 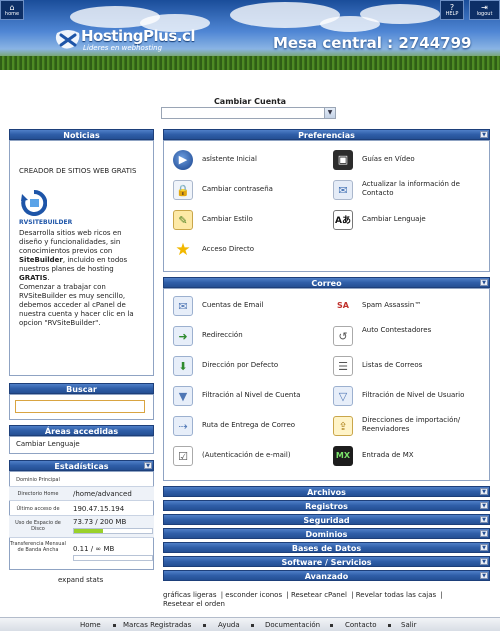 I want to click on help-label: HELP, so click(x=452, y=14).